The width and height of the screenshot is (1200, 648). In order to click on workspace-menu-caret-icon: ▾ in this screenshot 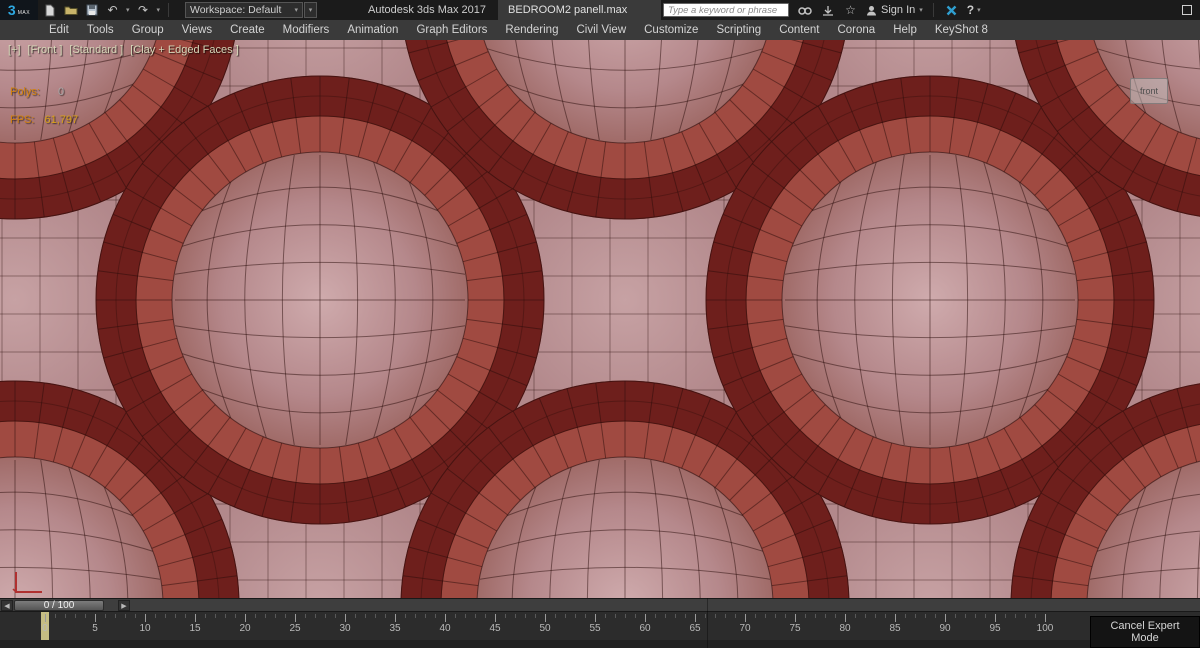, I will do `click(310, 10)`.